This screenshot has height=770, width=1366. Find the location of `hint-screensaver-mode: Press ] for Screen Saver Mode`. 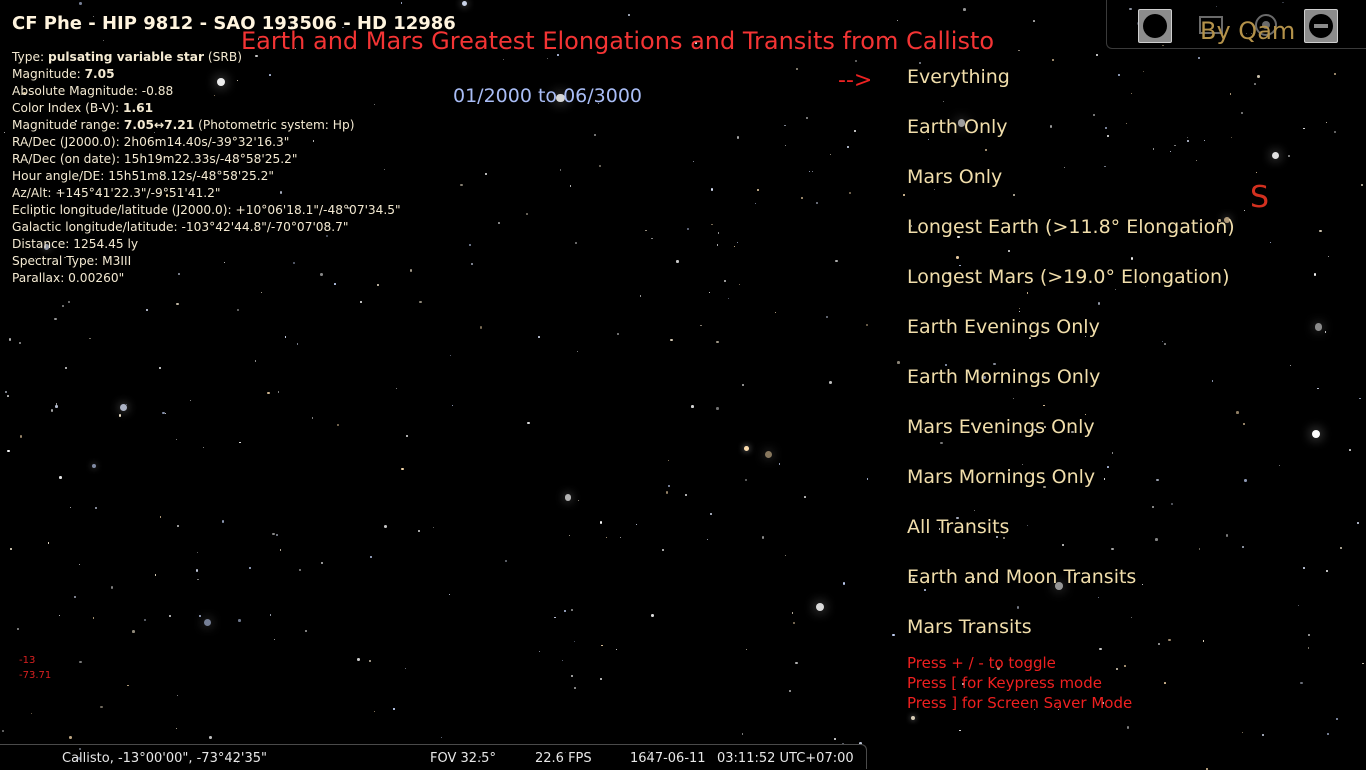

hint-screensaver-mode: Press ] for Screen Saver Mode is located at coordinates (1019, 703).